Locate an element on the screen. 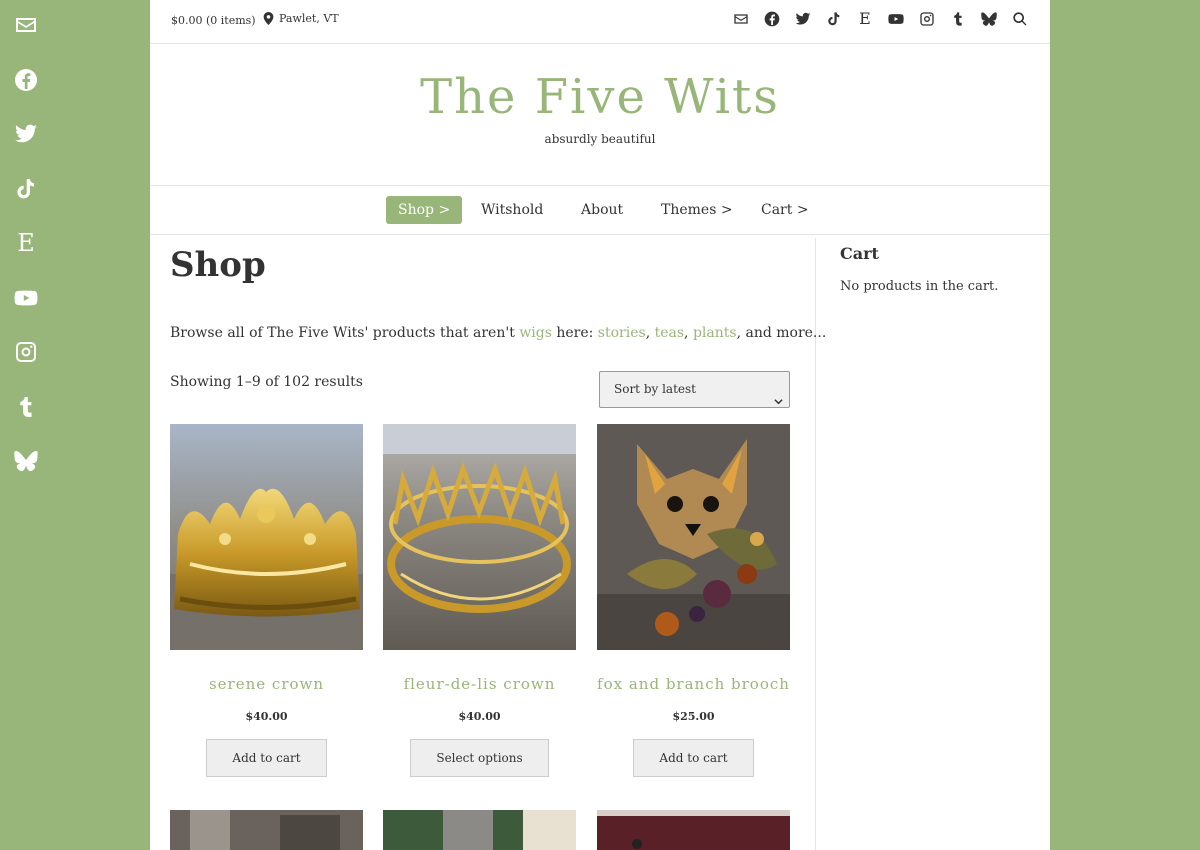 The width and height of the screenshot is (1200, 850). sidebar-cart-widget: Cart No products in the cart. is located at coordinates (935, 269).